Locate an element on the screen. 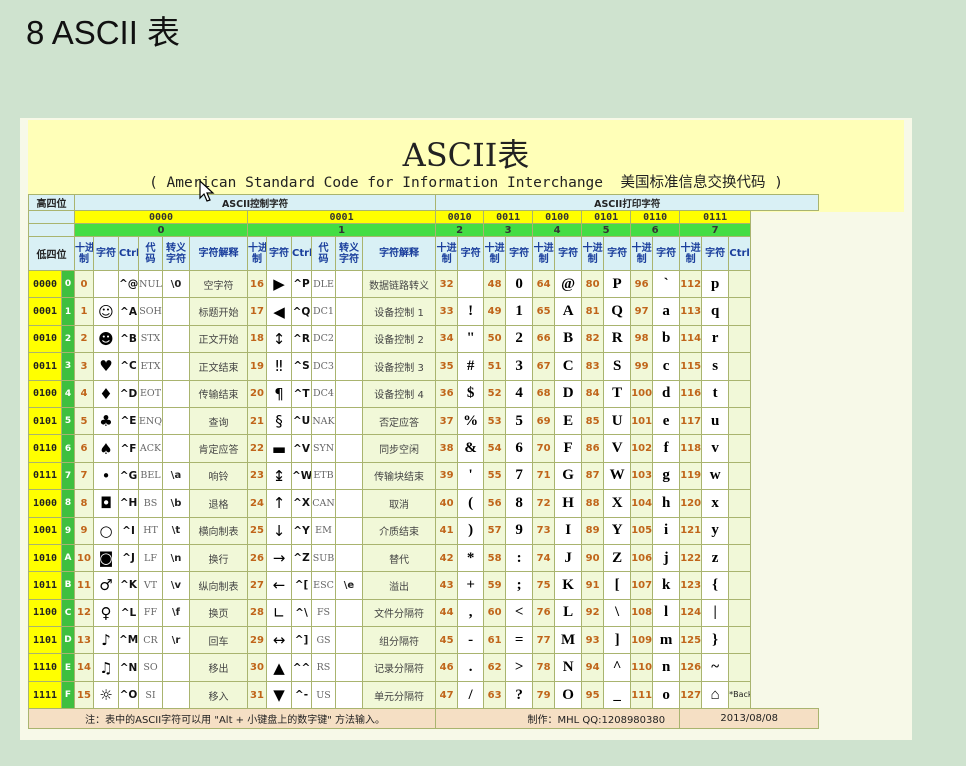  dec-value: 17 is located at coordinates (257, 311).